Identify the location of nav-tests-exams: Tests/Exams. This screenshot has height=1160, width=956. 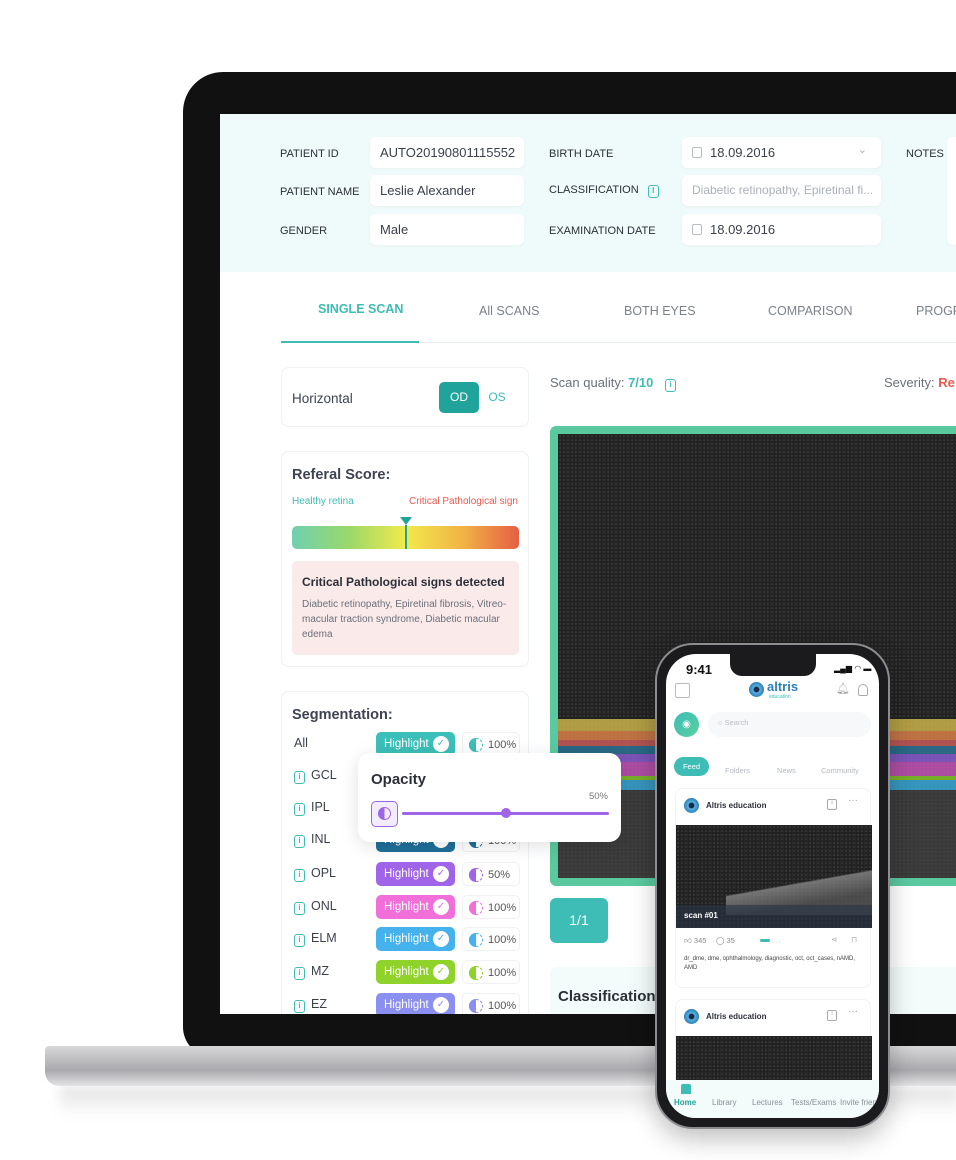
(813, 1102).